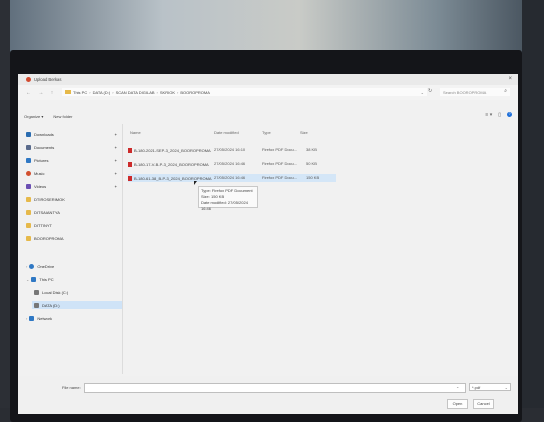 This screenshot has width=544, height=422. Describe the element at coordinates (36, 186) in the screenshot. I see `sidebar-item-videos: Videos` at that location.